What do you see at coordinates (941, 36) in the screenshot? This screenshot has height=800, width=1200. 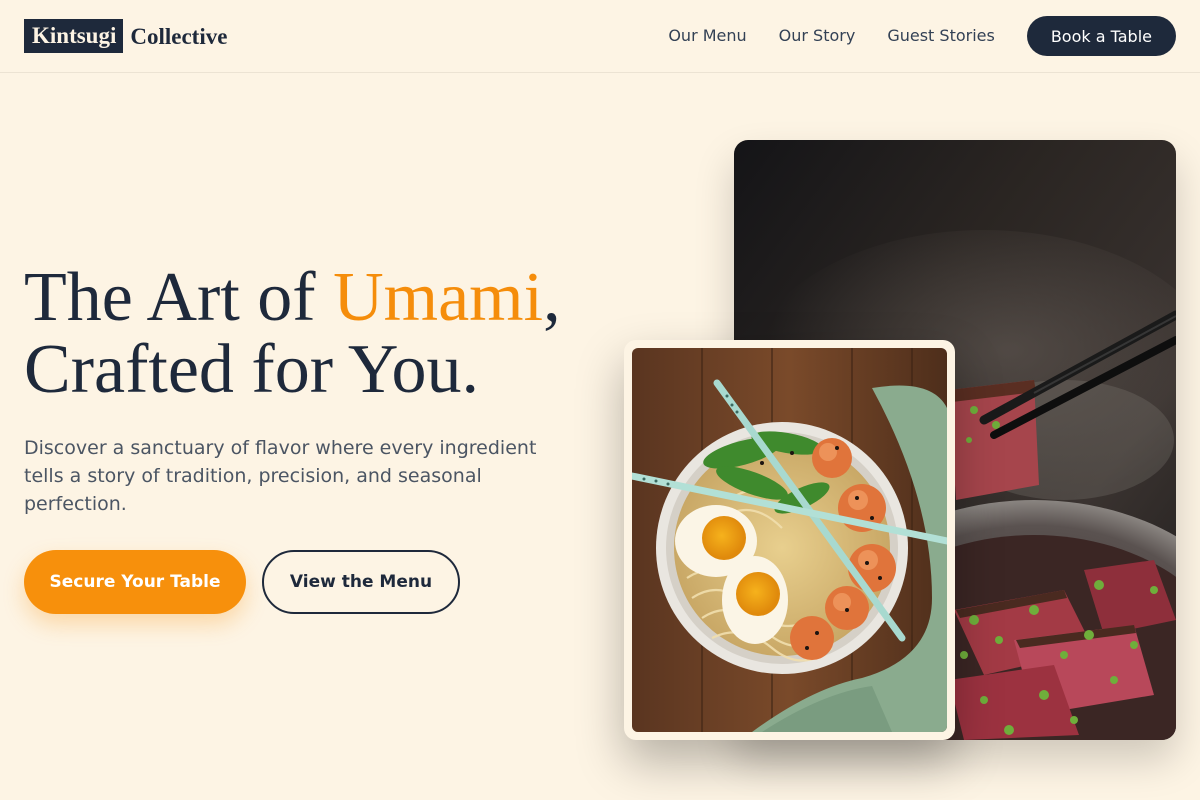 I see `nav-link-guest-stories: Guest Stories` at bounding box center [941, 36].